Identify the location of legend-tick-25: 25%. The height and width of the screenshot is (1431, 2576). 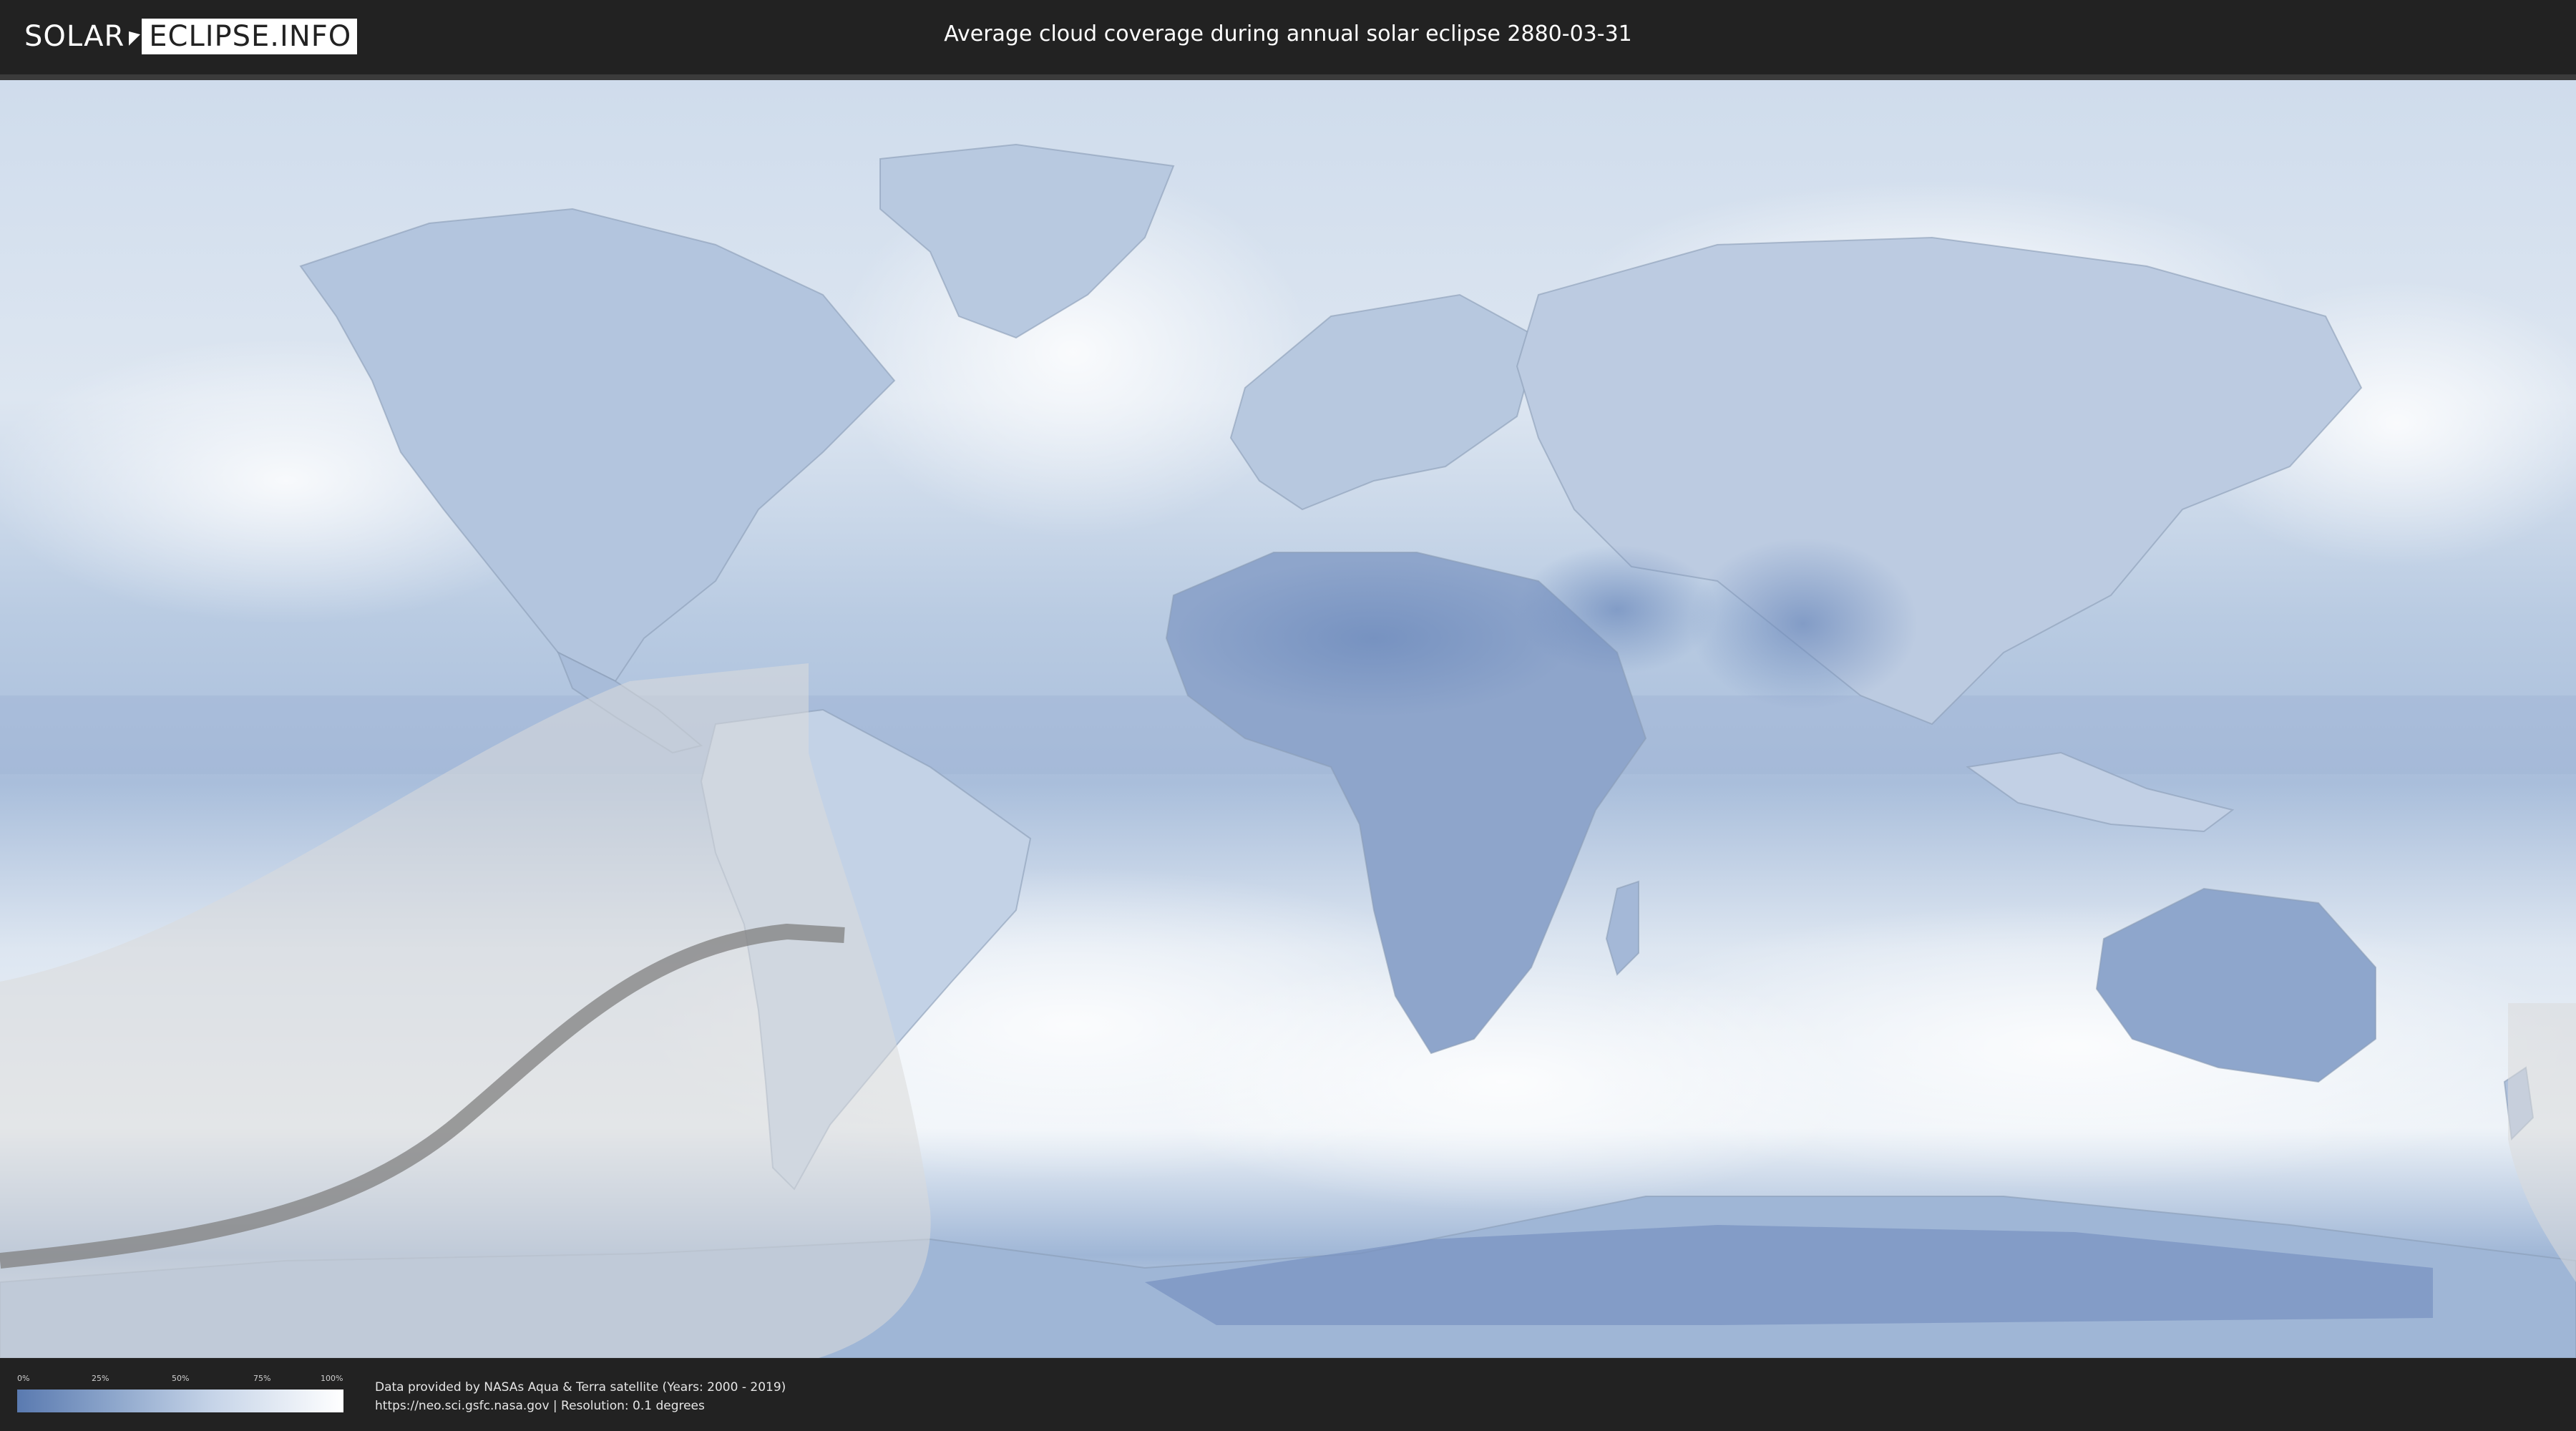
(100, 1378).